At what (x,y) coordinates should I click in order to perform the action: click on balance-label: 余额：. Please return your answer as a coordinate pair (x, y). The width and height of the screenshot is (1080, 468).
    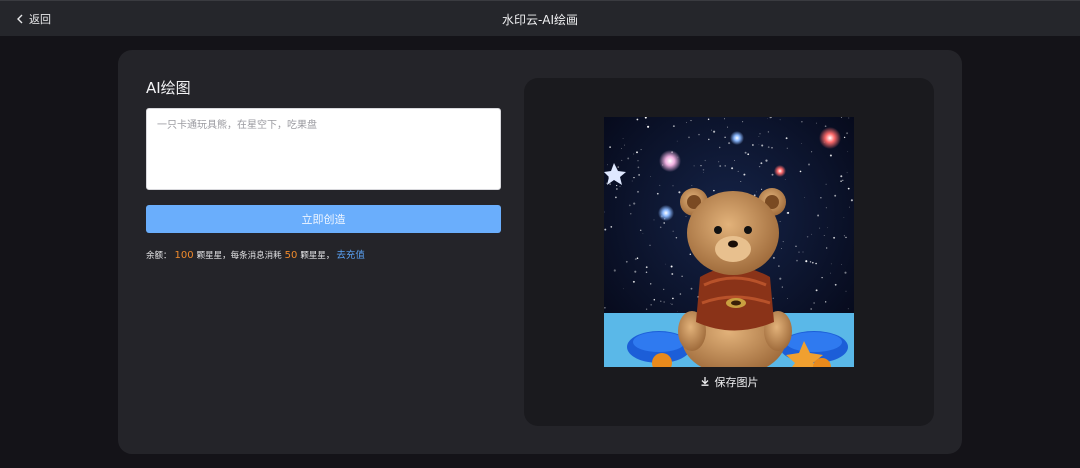
    Looking at the image, I should click on (159, 256).